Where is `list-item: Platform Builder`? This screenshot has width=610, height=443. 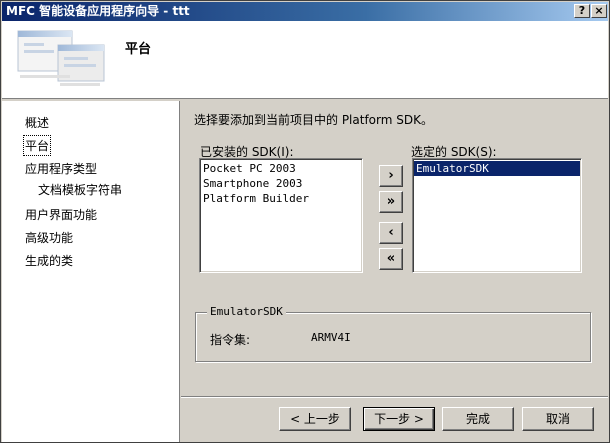
list-item: Platform Builder is located at coordinates (281, 198).